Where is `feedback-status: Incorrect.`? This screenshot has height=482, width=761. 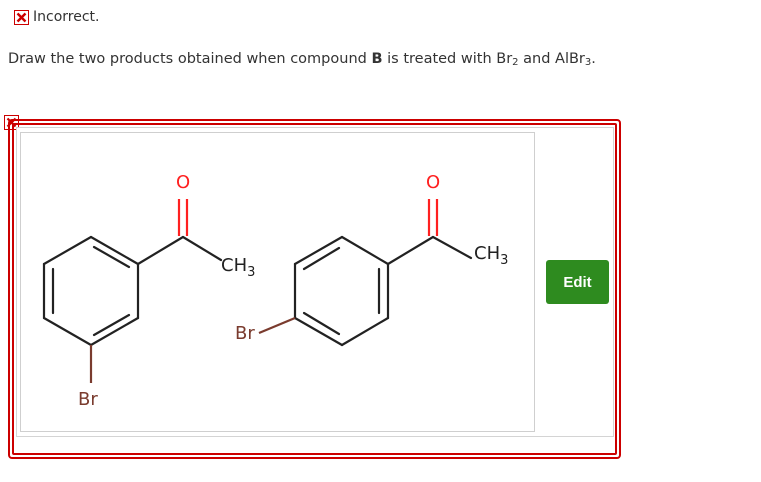 feedback-status: Incorrect. is located at coordinates (56, 17).